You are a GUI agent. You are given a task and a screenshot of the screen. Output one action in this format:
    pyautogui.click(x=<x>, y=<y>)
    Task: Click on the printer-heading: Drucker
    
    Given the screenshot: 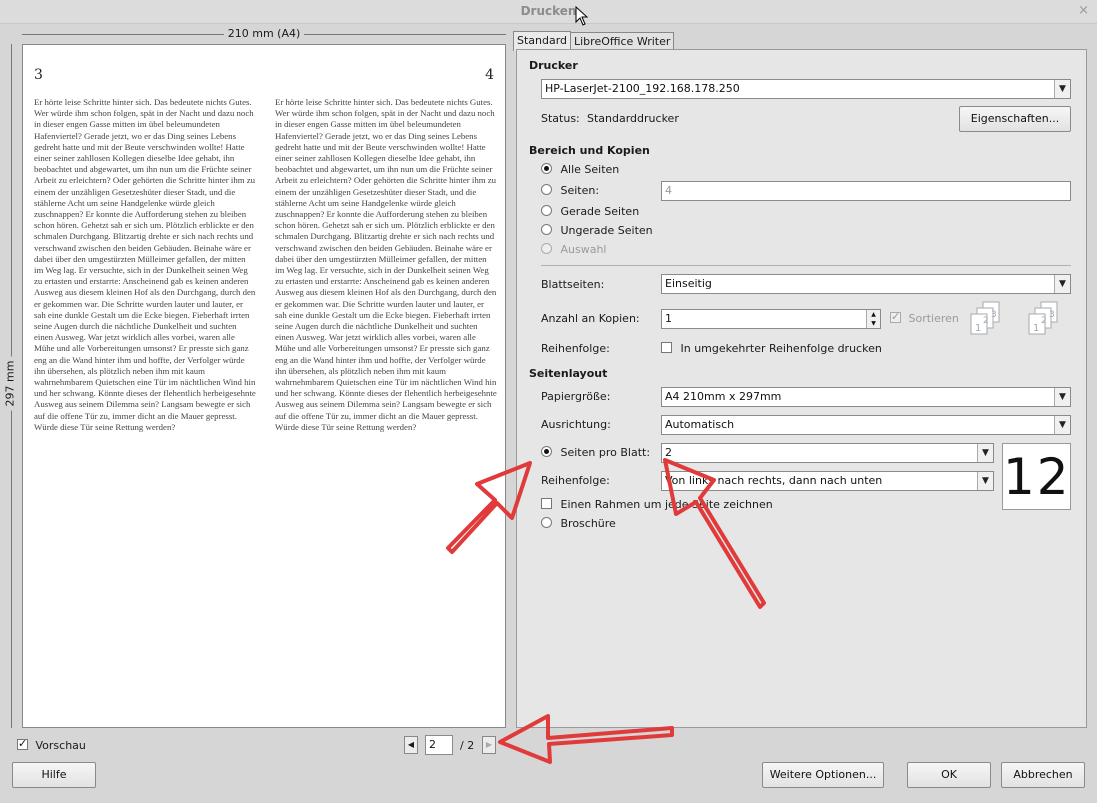 What is the action you would take?
    pyautogui.click(x=553, y=65)
    